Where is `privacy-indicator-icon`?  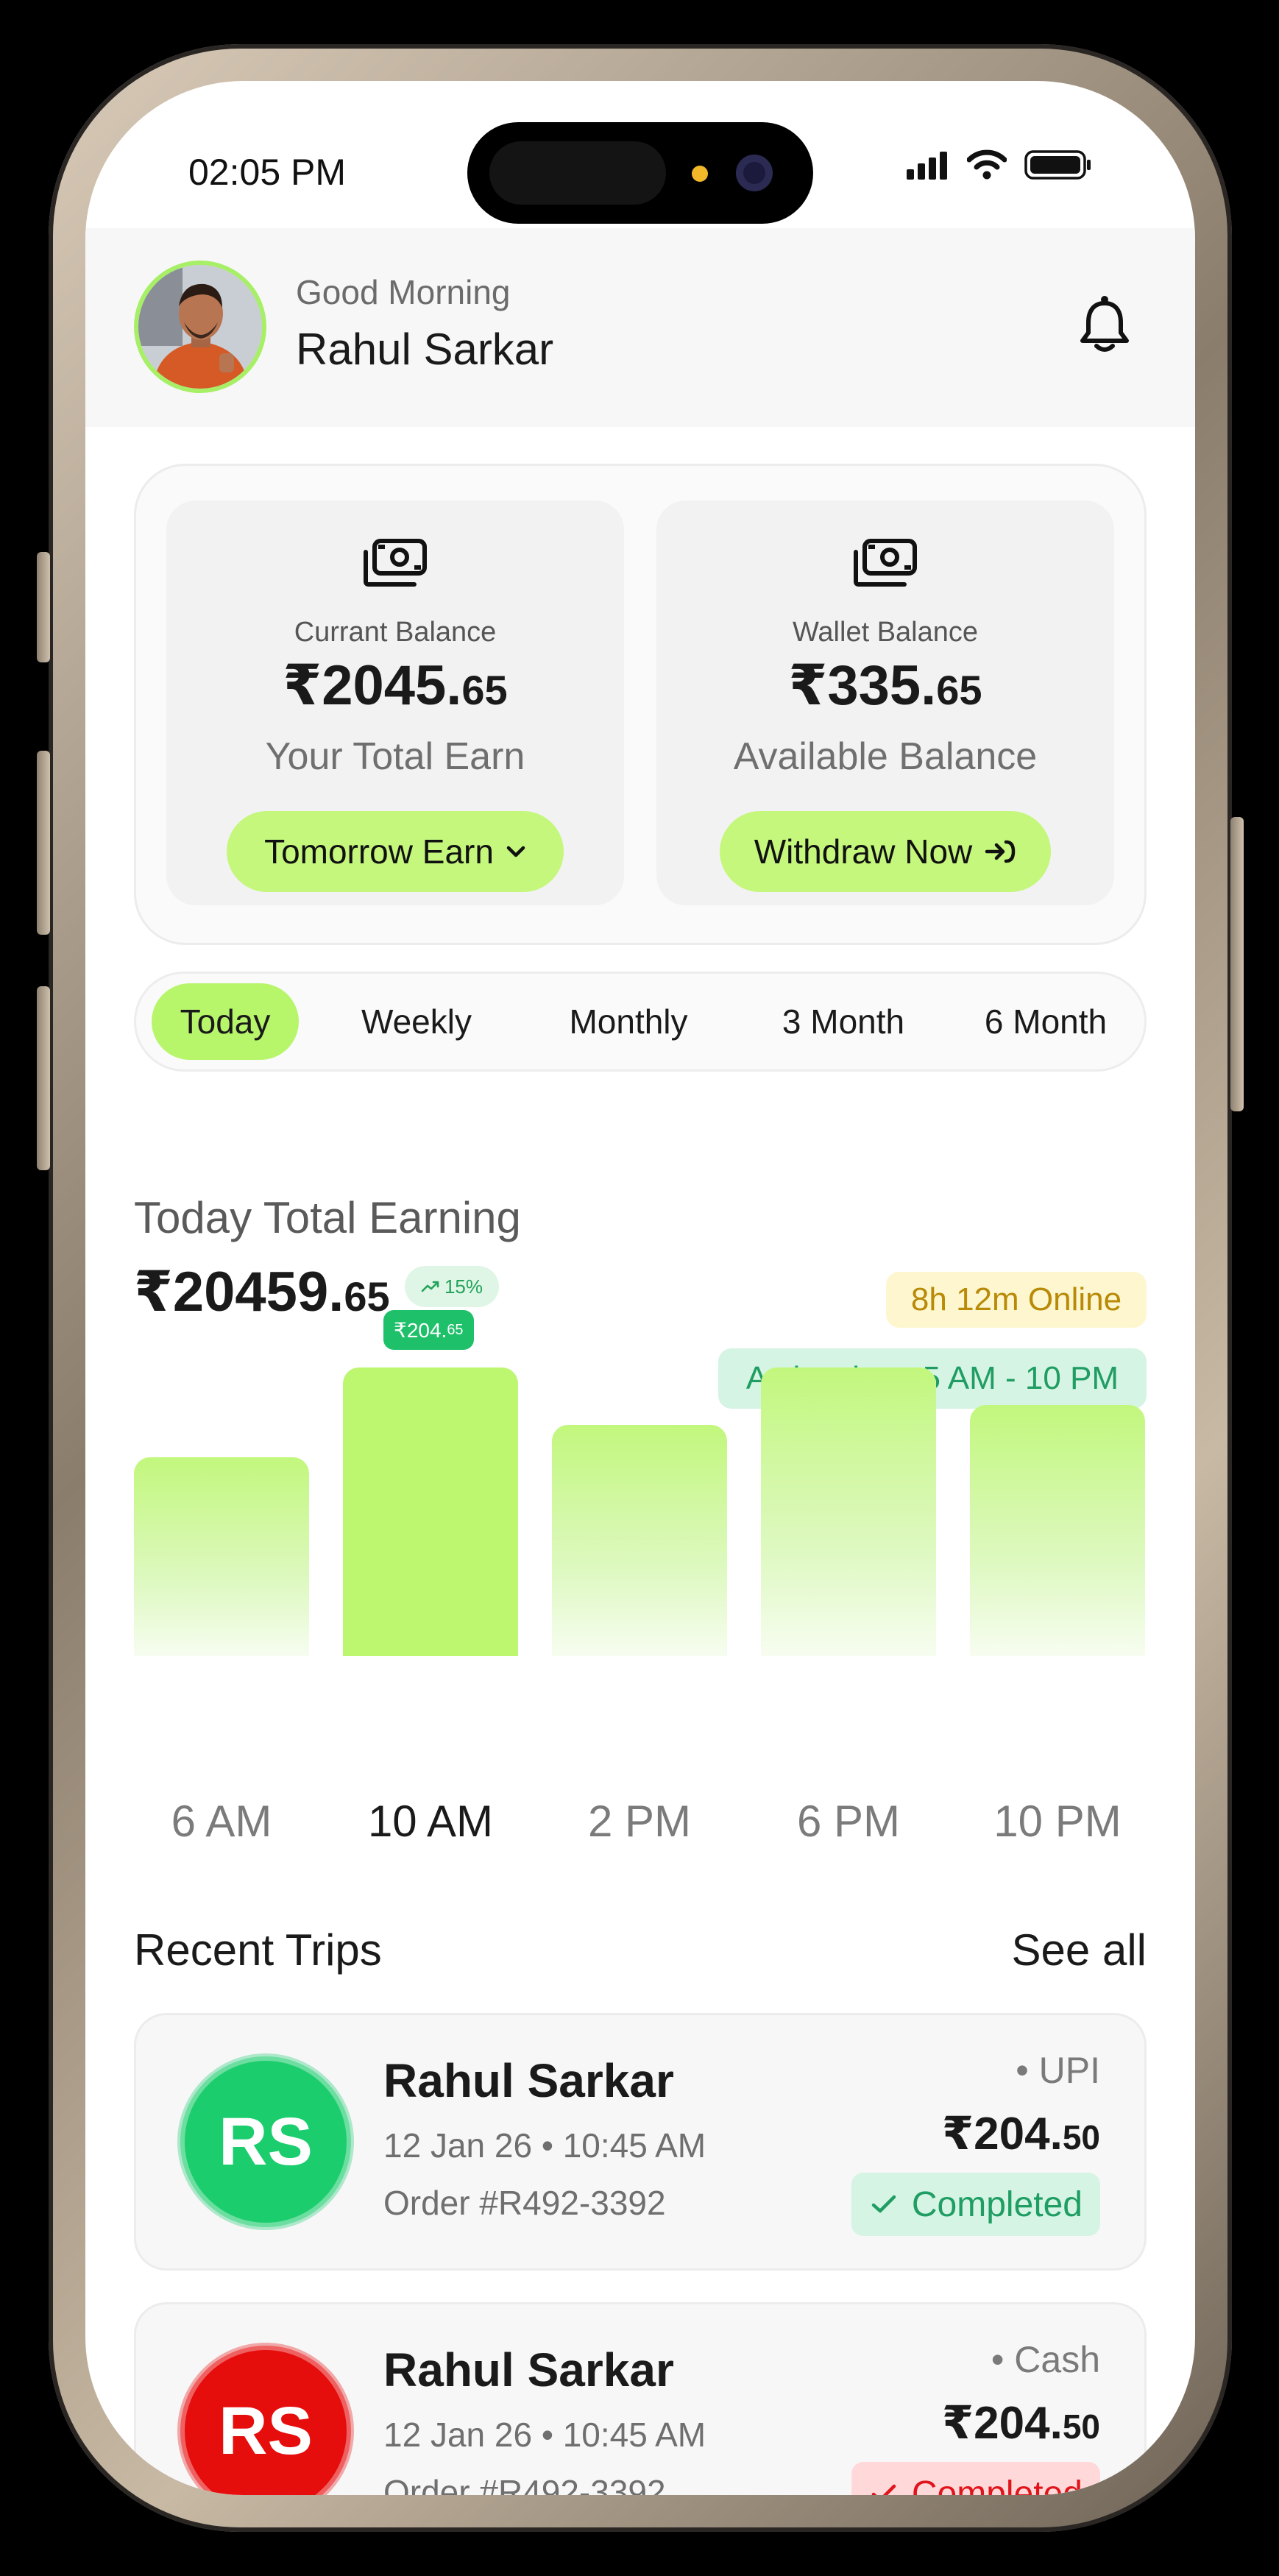 privacy-indicator-icon is located at coordinates (700, 174).